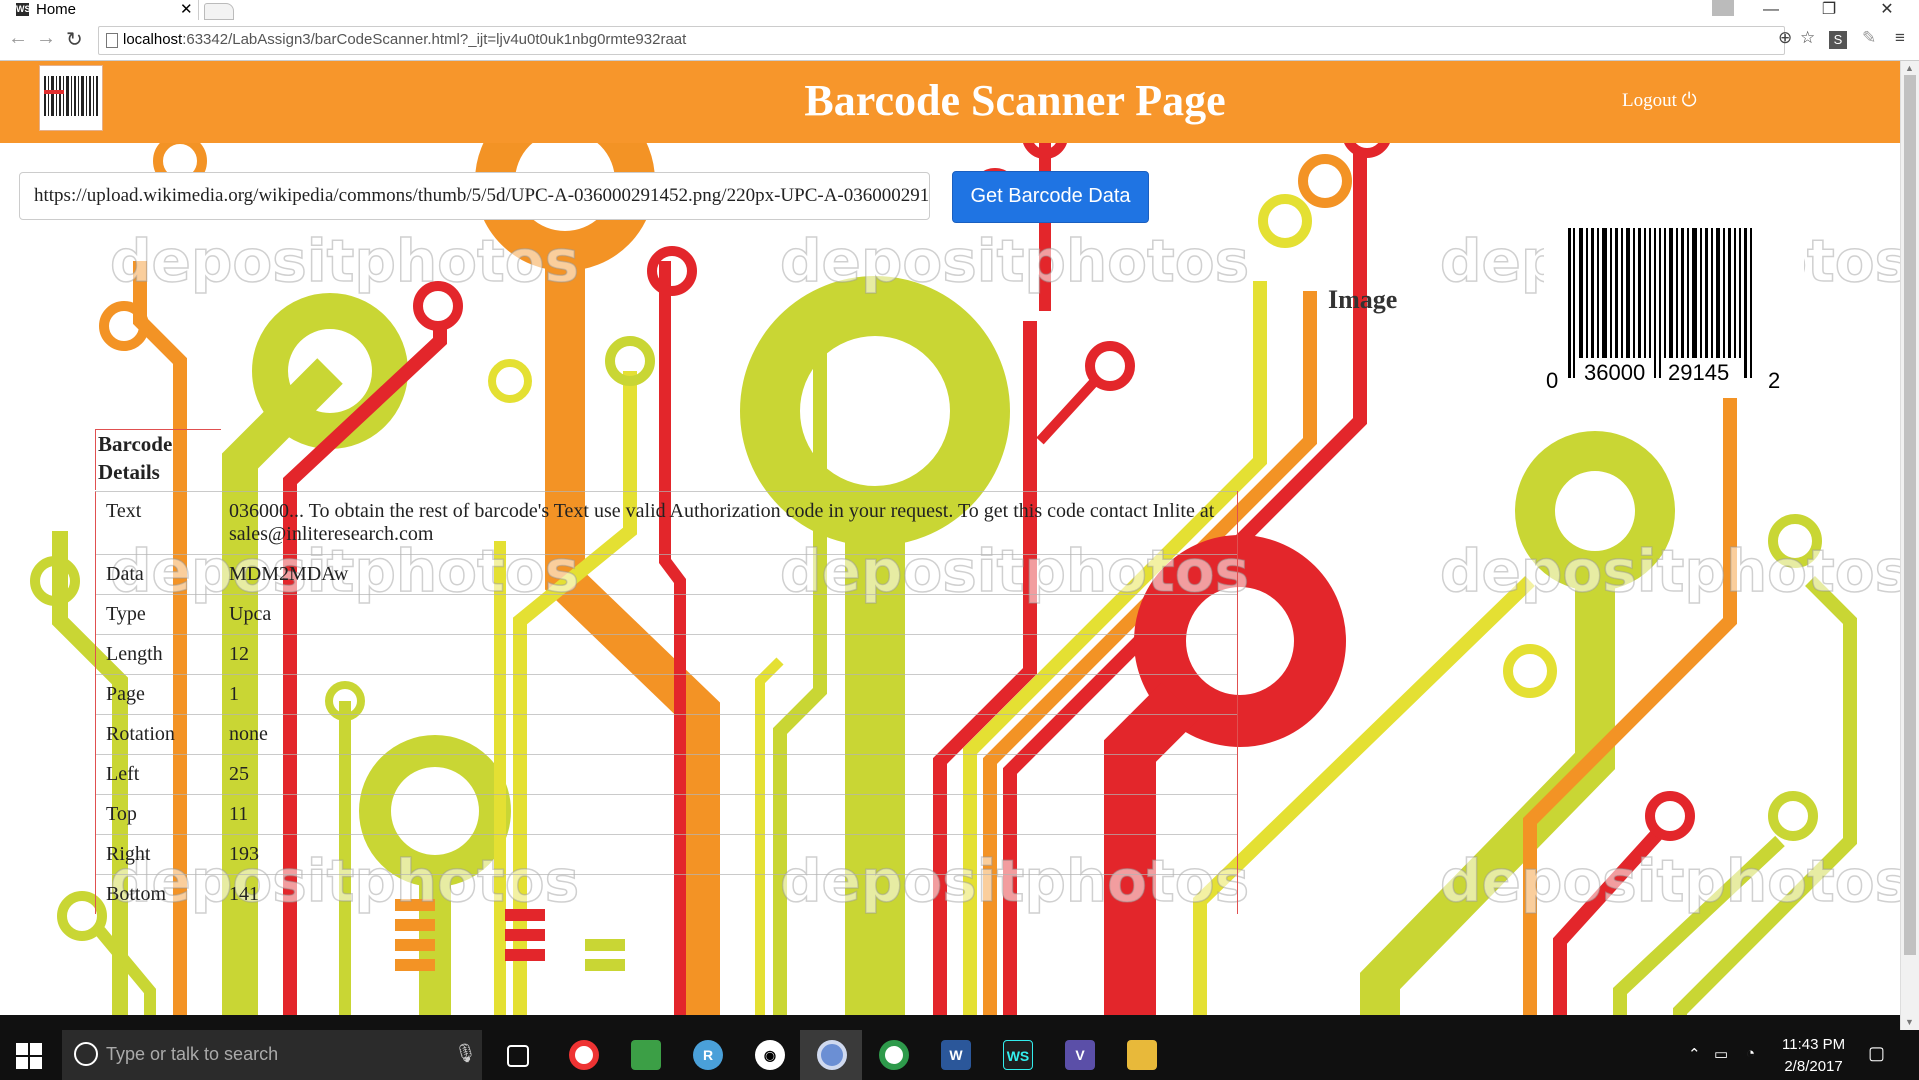 This screenshot has height=1080, width=1919. What do you see at coordinates (157, 854) in the screenshot?
I see `detail-key: Right` at bounding box center [157, 854].